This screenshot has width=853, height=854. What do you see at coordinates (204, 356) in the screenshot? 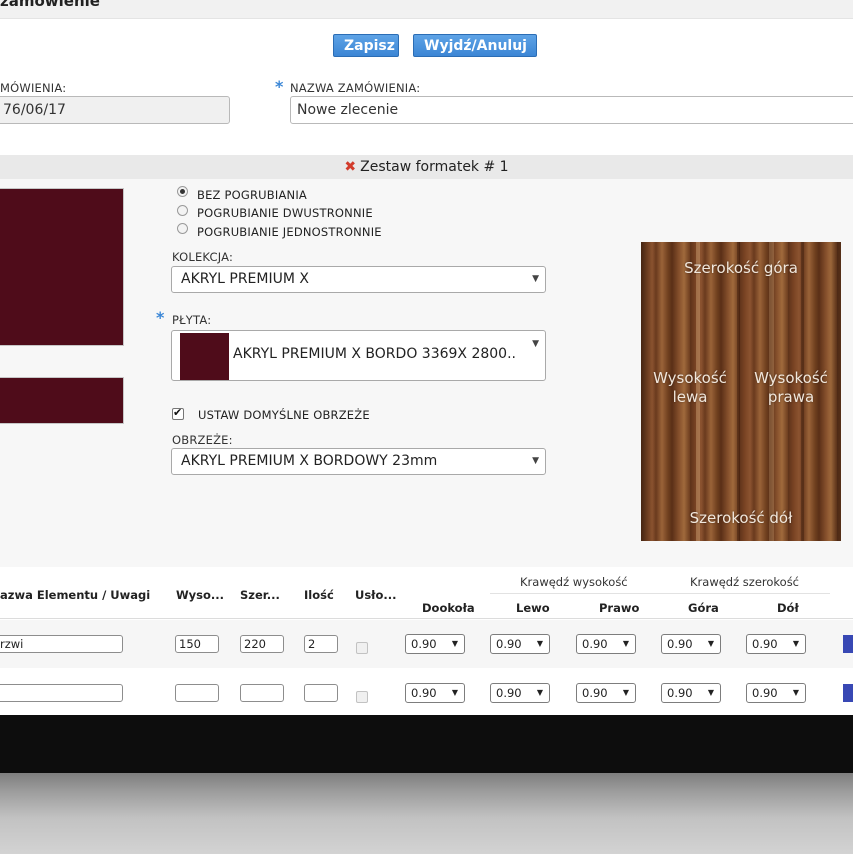
I see `board-swatch` at bounding box center [204, 356].